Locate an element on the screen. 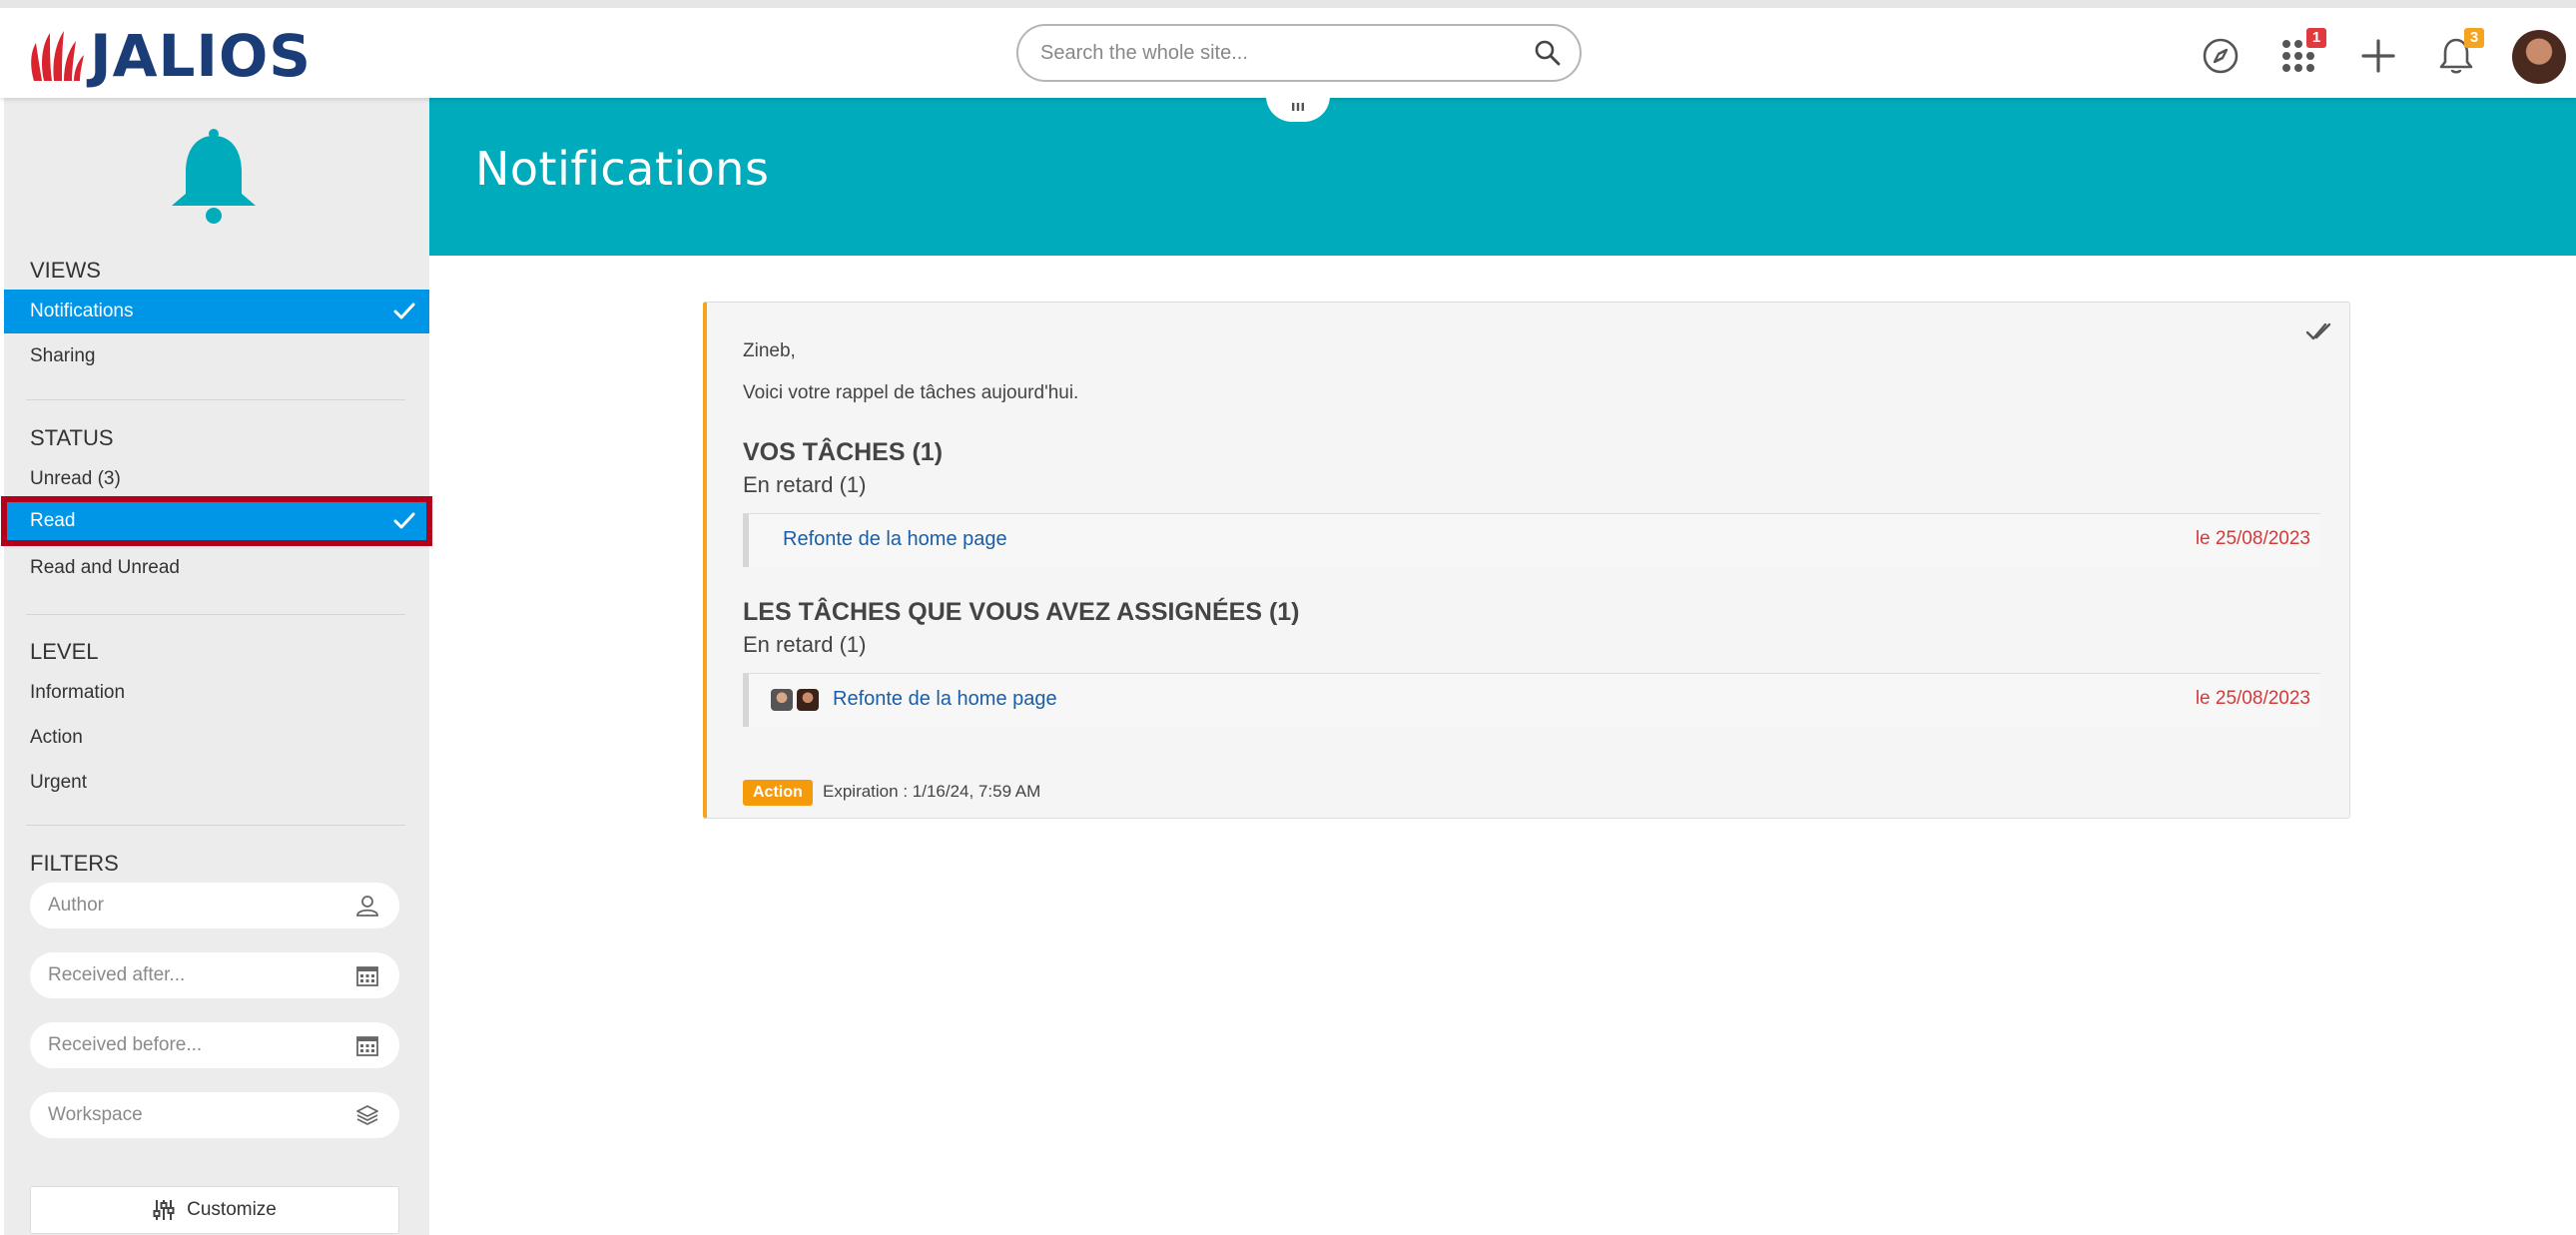 This screenshot has height=1235, width=2576. plus-icon is located at coordinates (2378, 56).